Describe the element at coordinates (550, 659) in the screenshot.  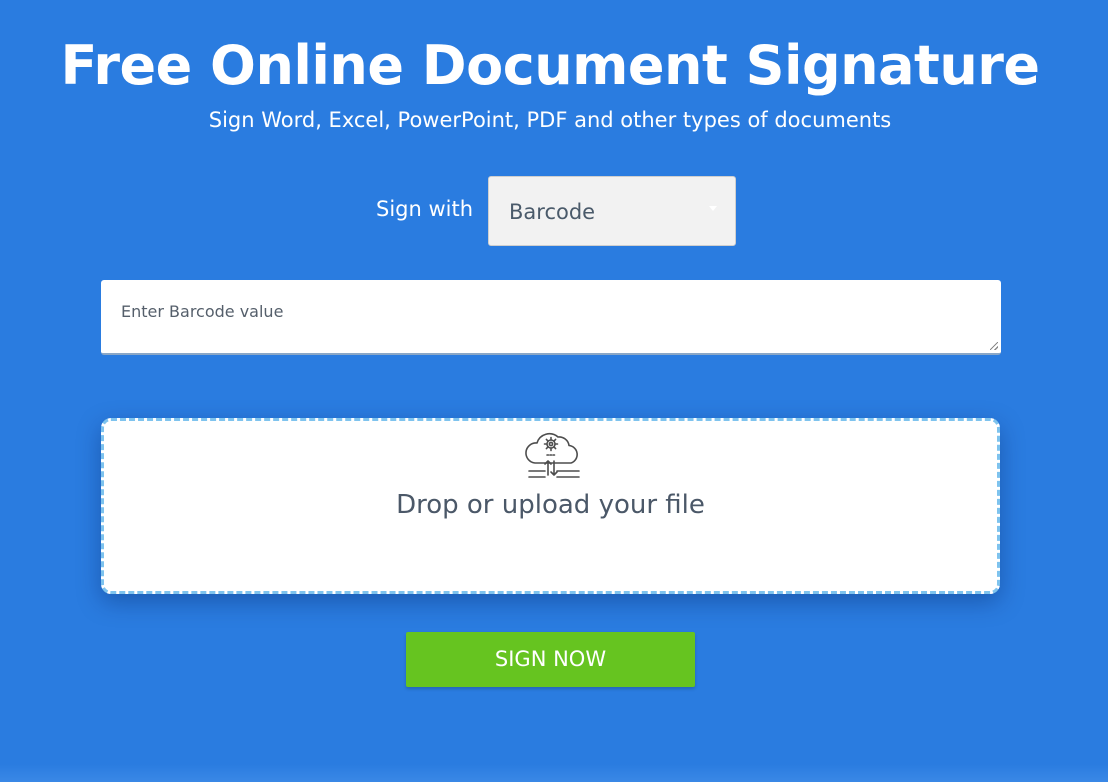
I see `sign-now-button: SIGN NOW` at that location.